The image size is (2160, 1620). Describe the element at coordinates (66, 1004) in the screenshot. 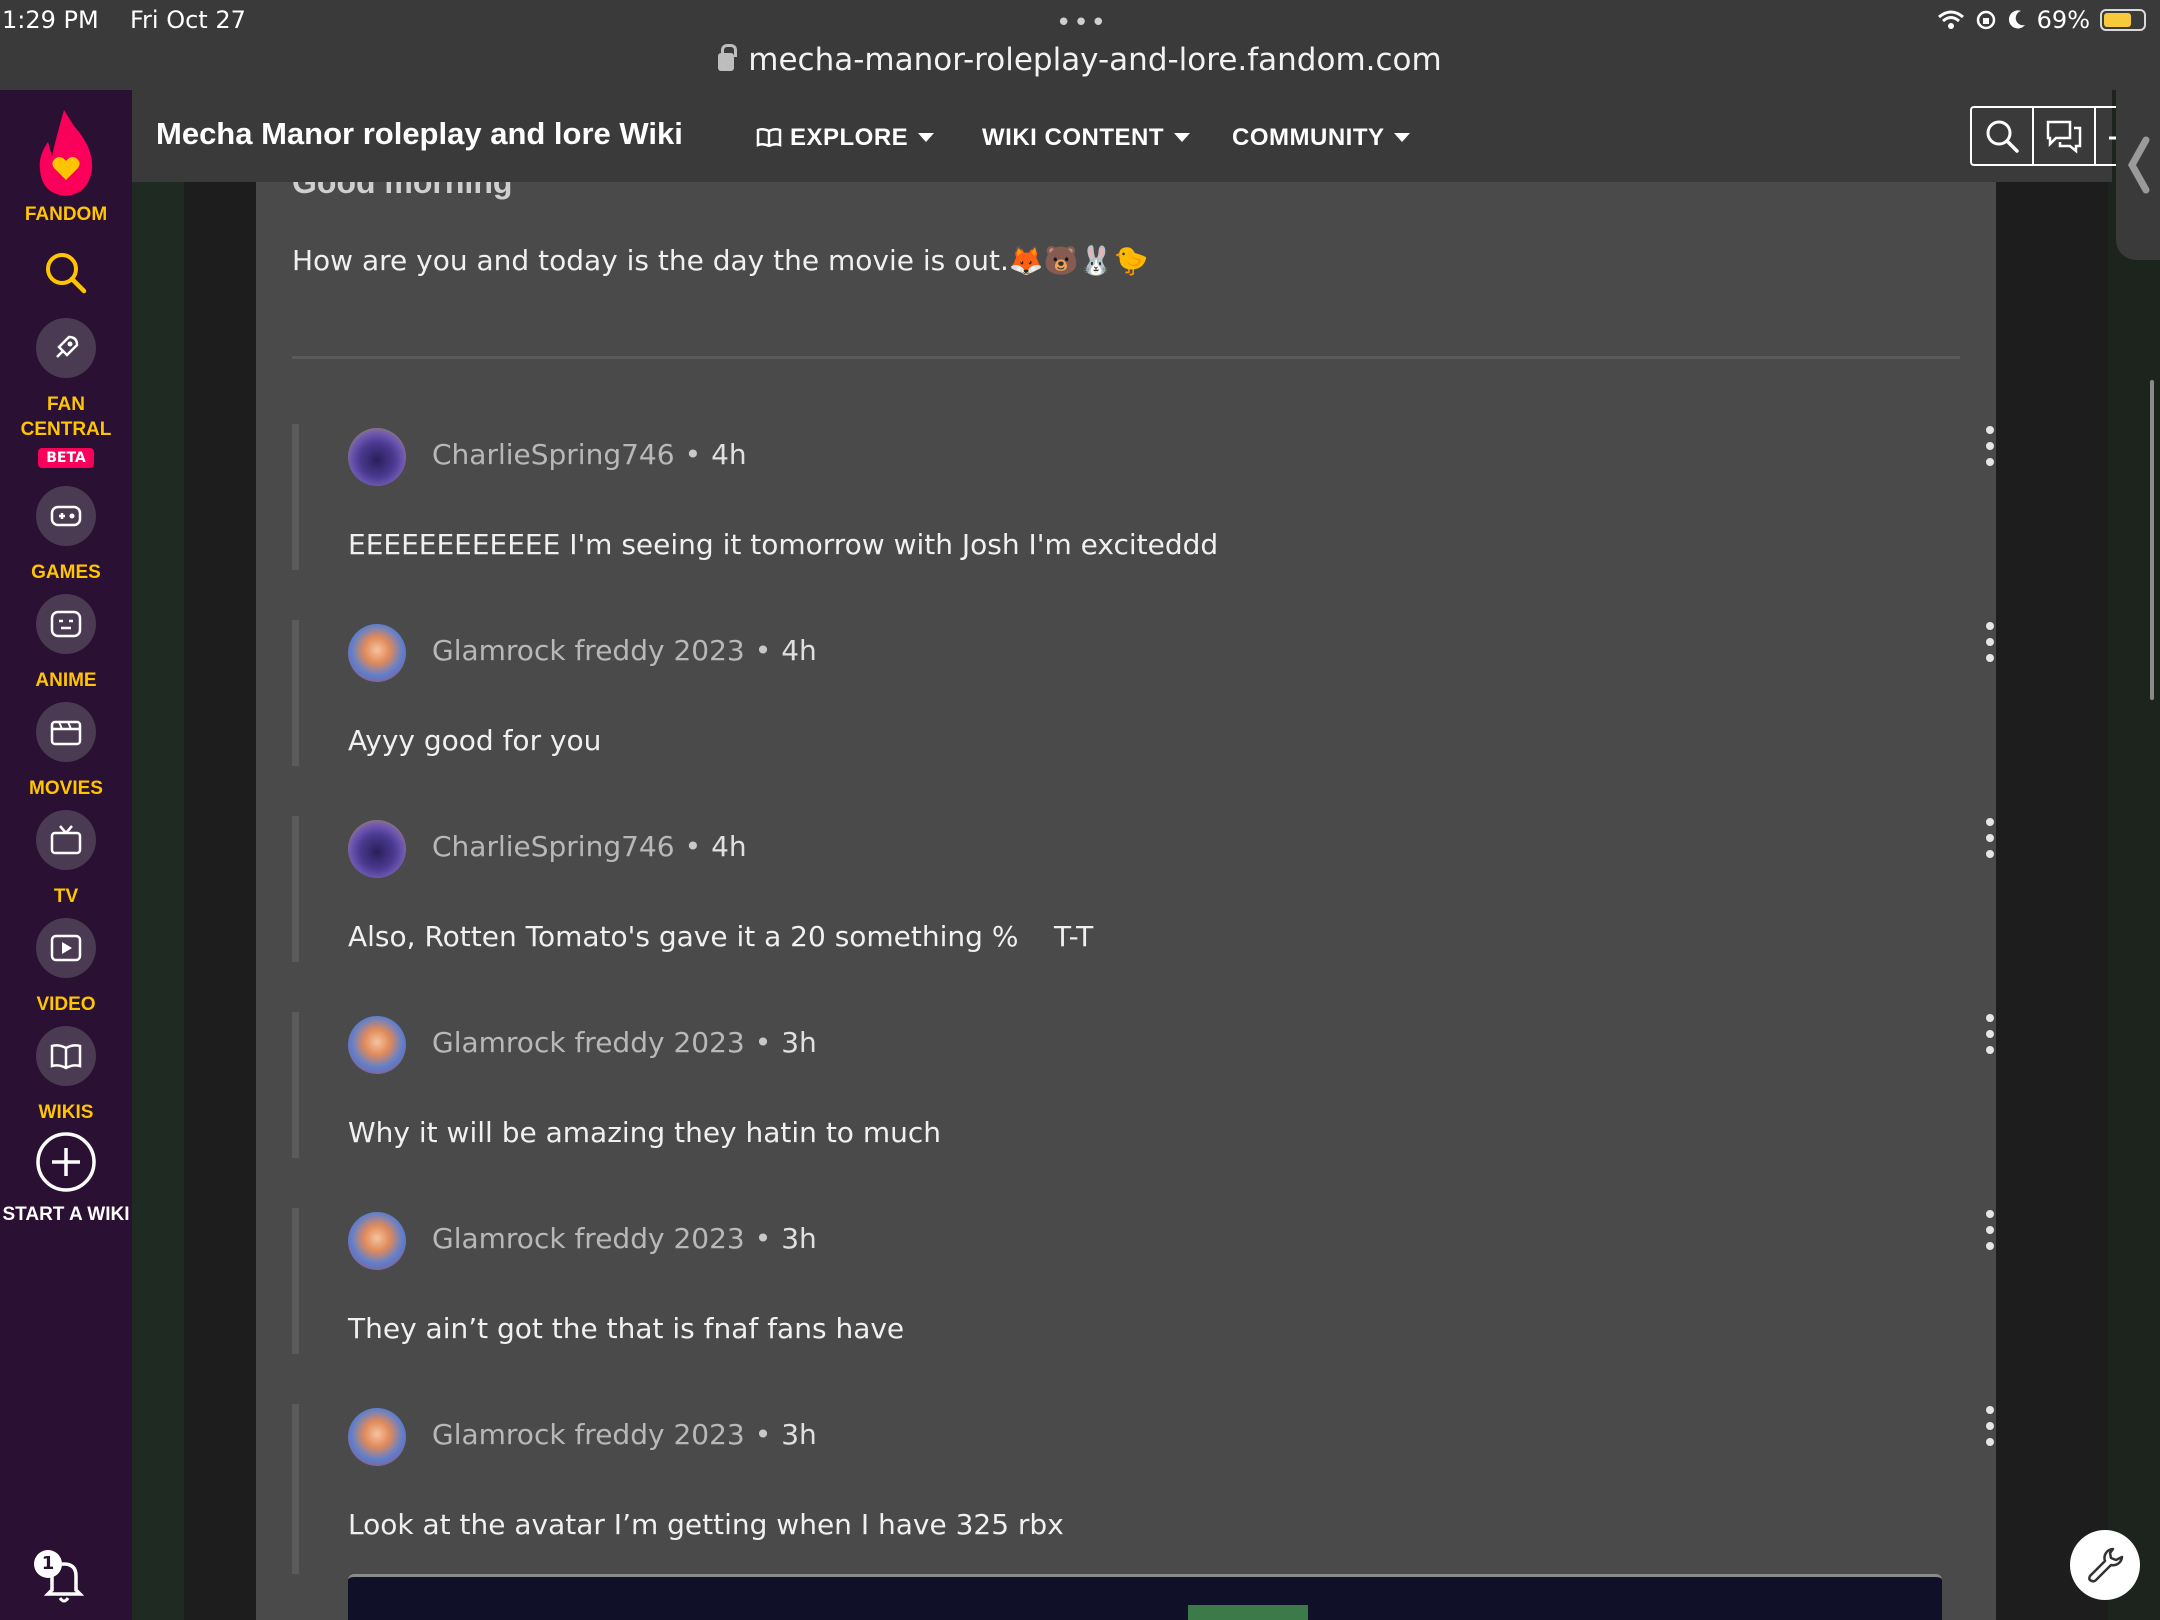

I see `sidebar-item-label: VIDEO` at that location.